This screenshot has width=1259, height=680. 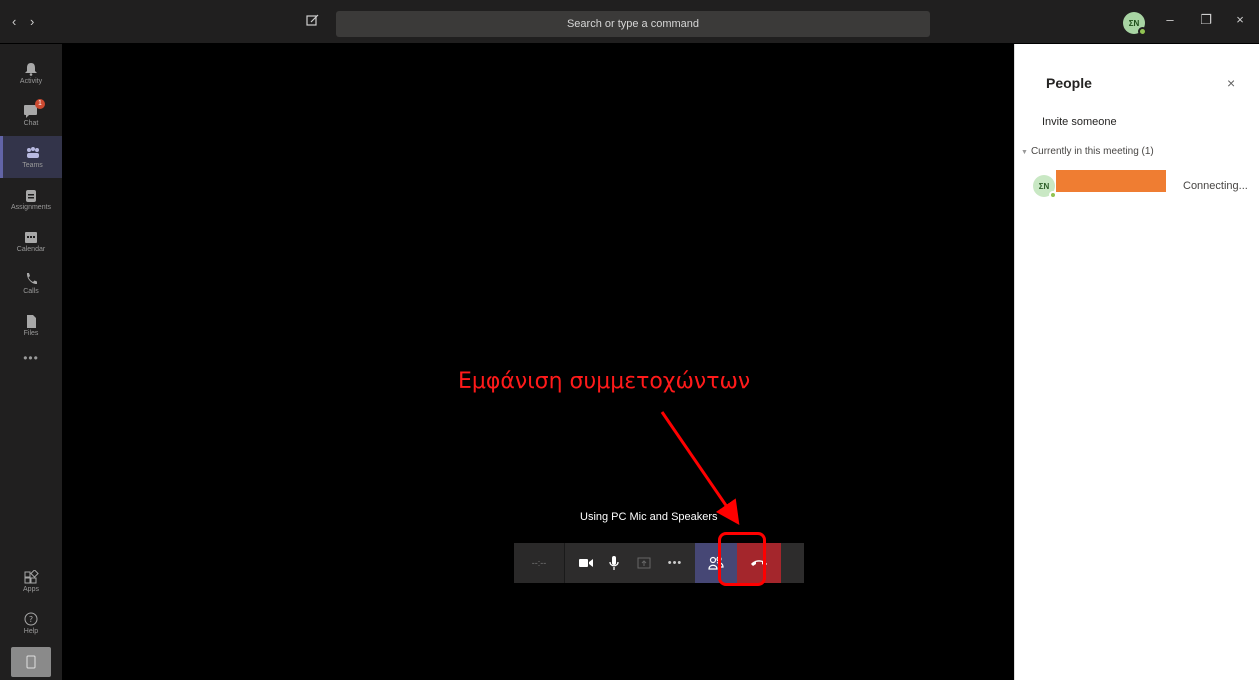 What do you see at coordinates (31, 576) in the screenshot?
I see `apps-icon` at bounding box center [31, 576].